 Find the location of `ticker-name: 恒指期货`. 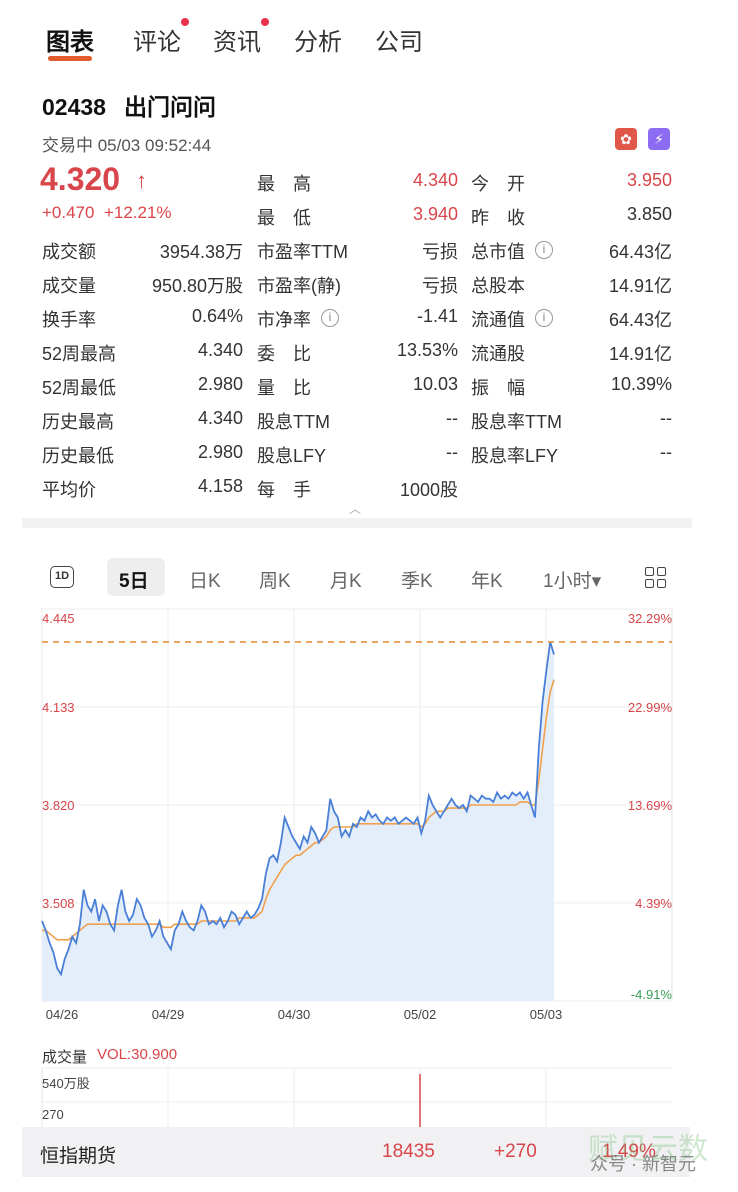

ticker-name: 恒指期货 is located at coordinates (78, 1156).